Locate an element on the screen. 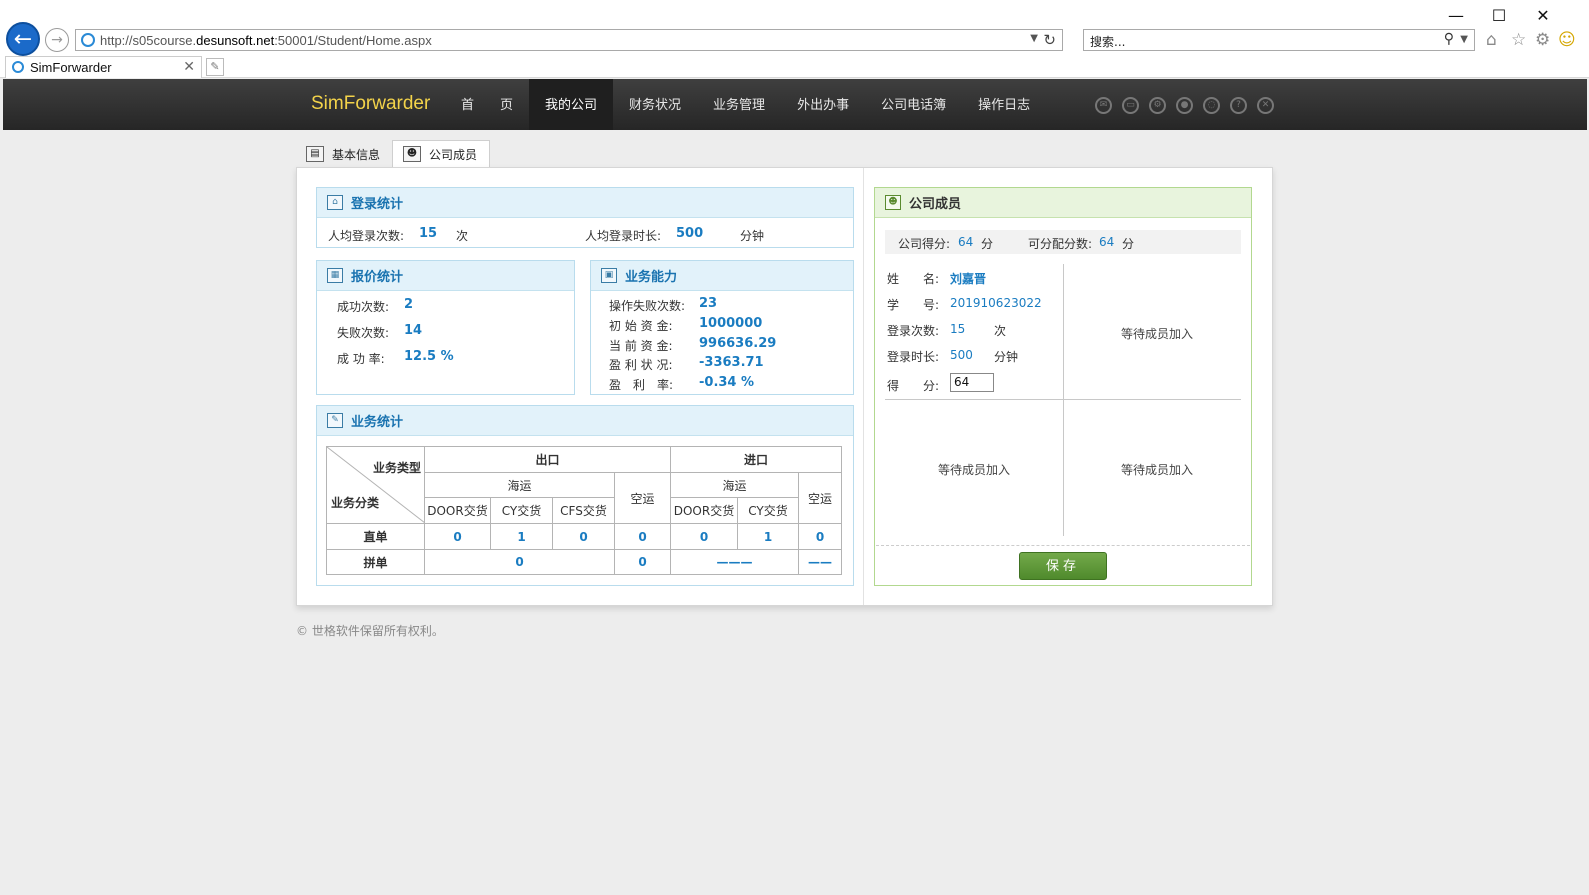 The height and width of the screenshot is (895, 1589). settings-gear-icon: ⚙ is located at coordinates (1542, 40).